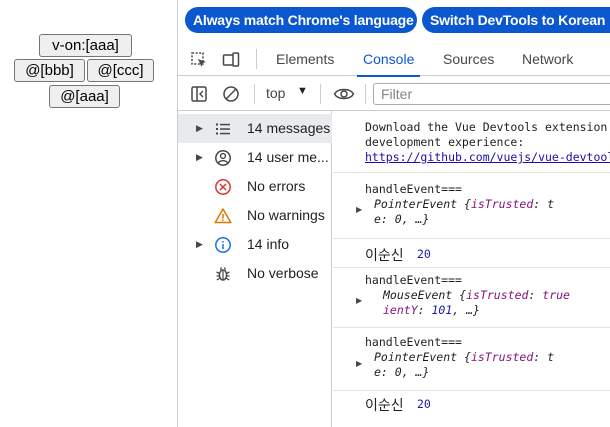 The height and width of the screenshot is (427, 610). What do you see at coordinates (302, 91) in the screenshot?
I see `chevron-down-icon: ▼` at bounding box center [302, 91].